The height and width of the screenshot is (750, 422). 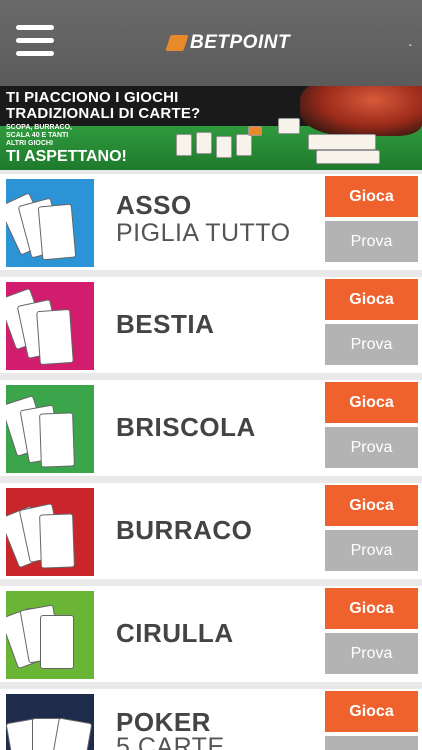 What do you see at coordinates (175, 633) in the screenshot?
I see `game-title: CIRULLA` at bounding box center [175, 633].